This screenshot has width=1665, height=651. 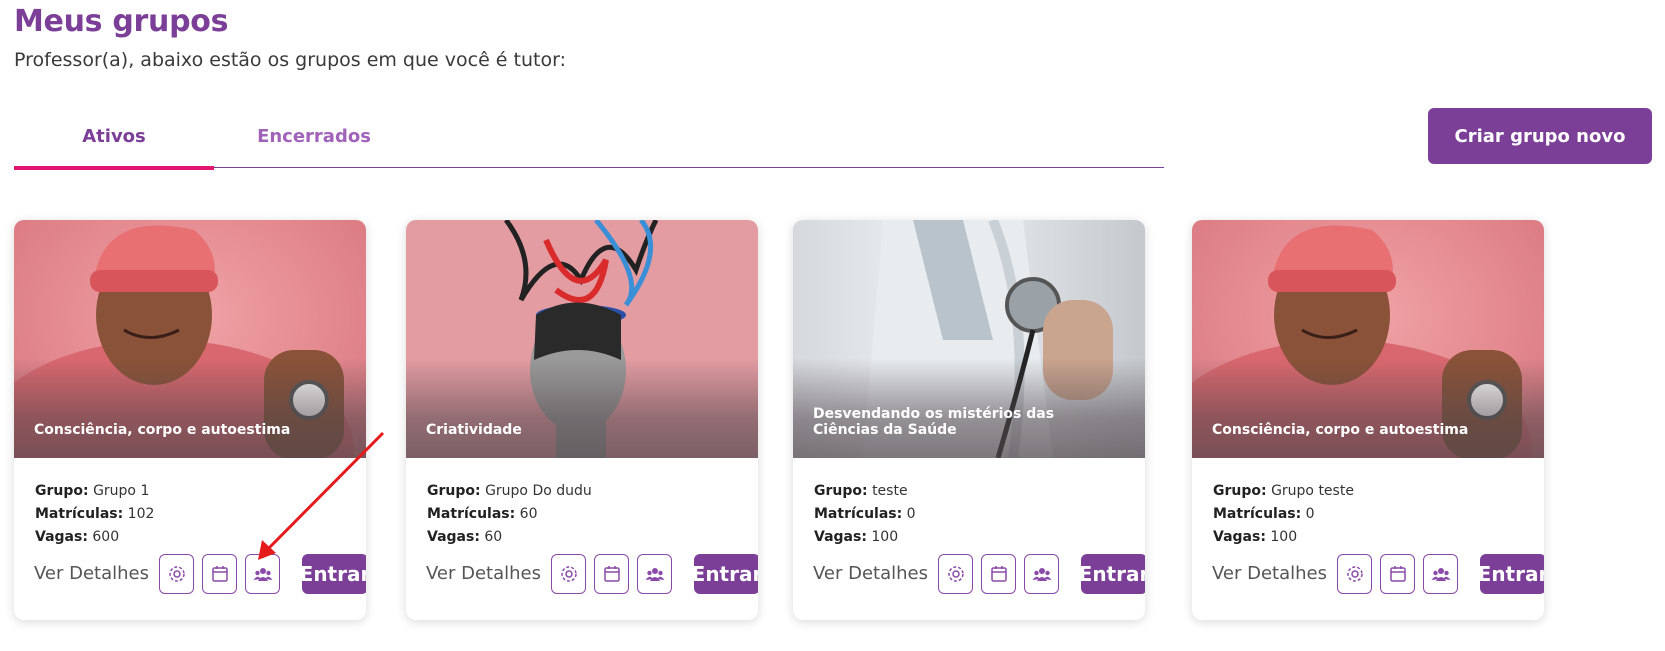 What do you see at coordinates (538, 491) in the screenshot?
I see `group-name: Grupo Do dudu` at bounding box center [538, 491].